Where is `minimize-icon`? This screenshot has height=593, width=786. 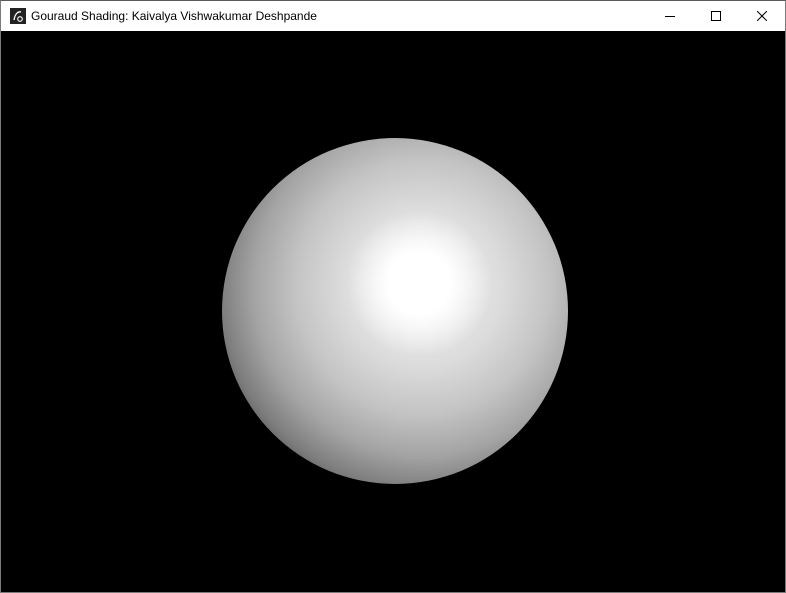
minimize-icon is located at coordinates (670, 16).